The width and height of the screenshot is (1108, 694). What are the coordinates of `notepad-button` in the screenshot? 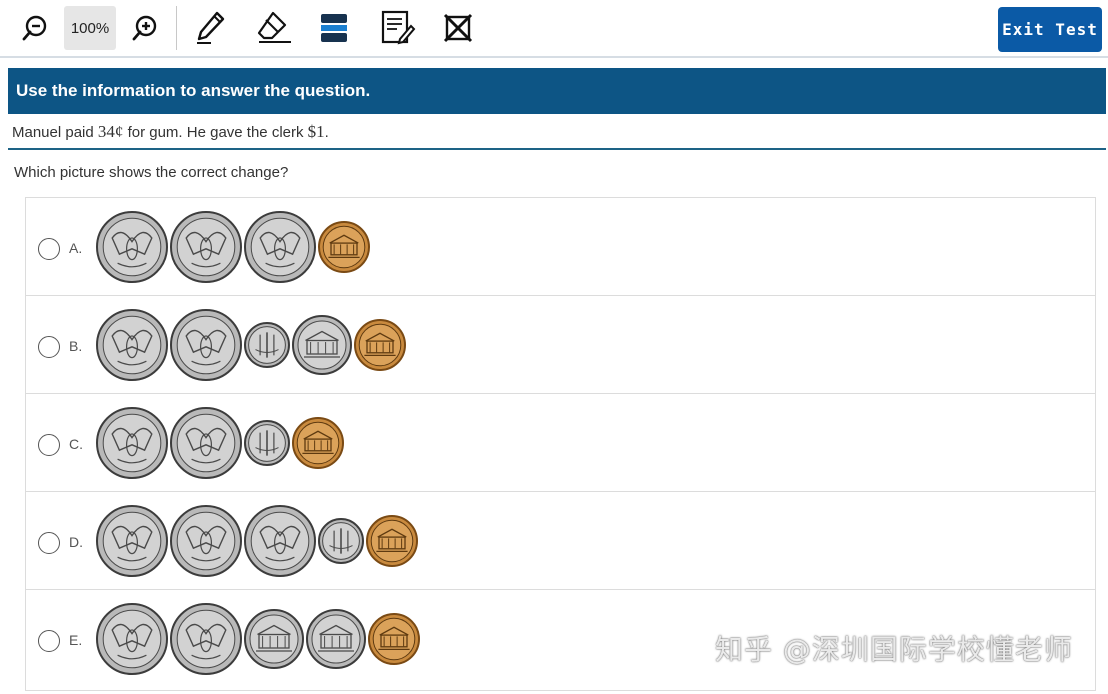 It's located at (398, 28).